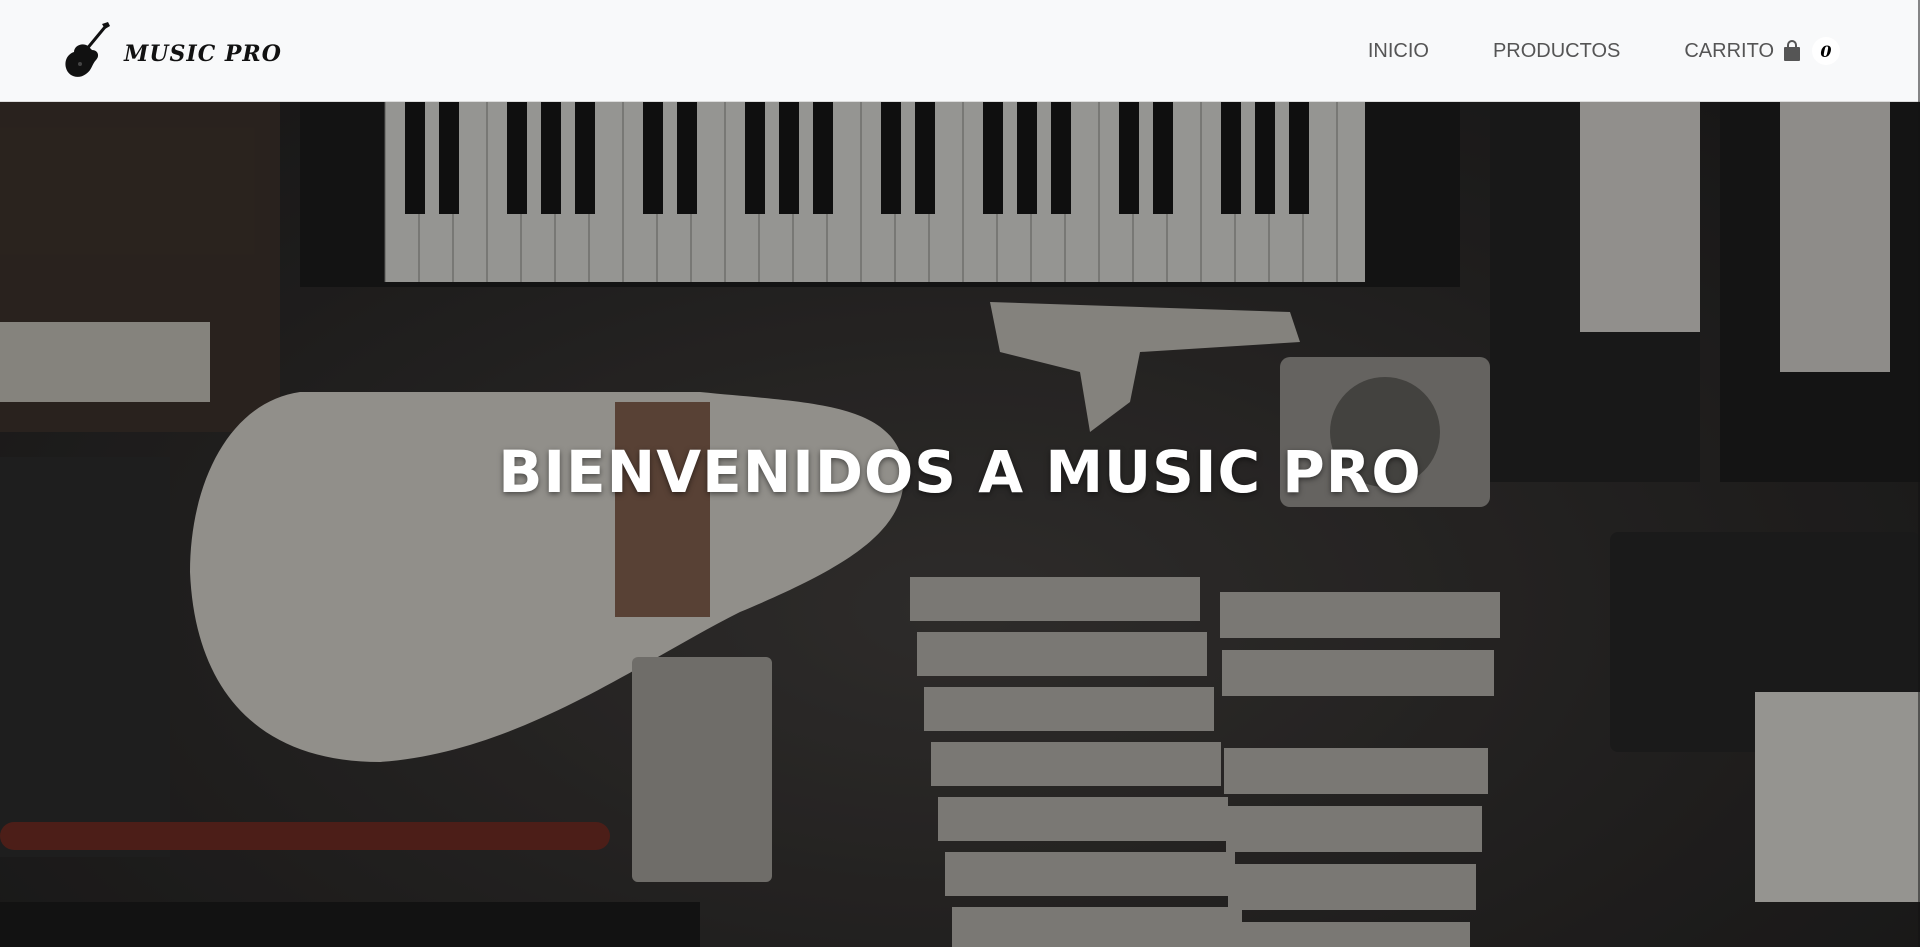  I want to click on nav-productos: PRODUCTOS, so click(1556, 51).